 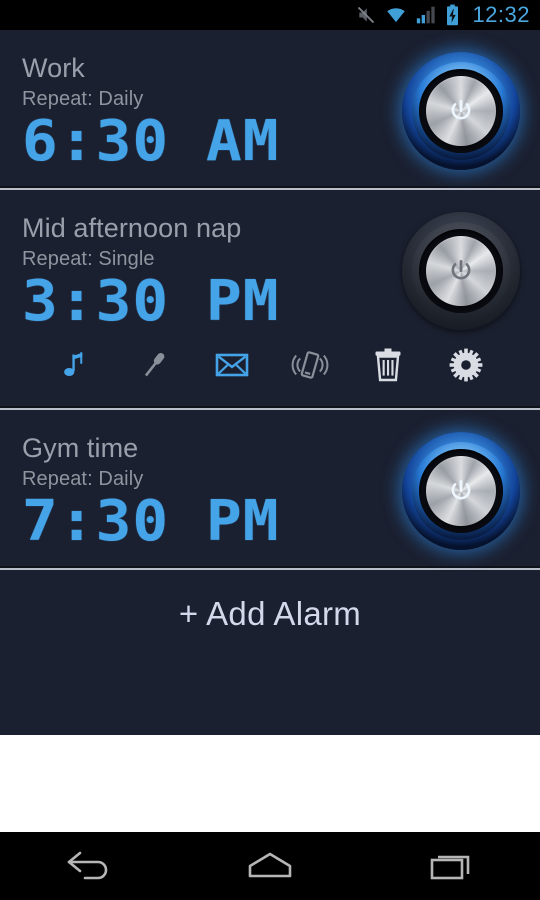 I want to click on alarm-info: Mid afternoon nap Repeat: Single 3:30 PM, so click(x=212, y=271).